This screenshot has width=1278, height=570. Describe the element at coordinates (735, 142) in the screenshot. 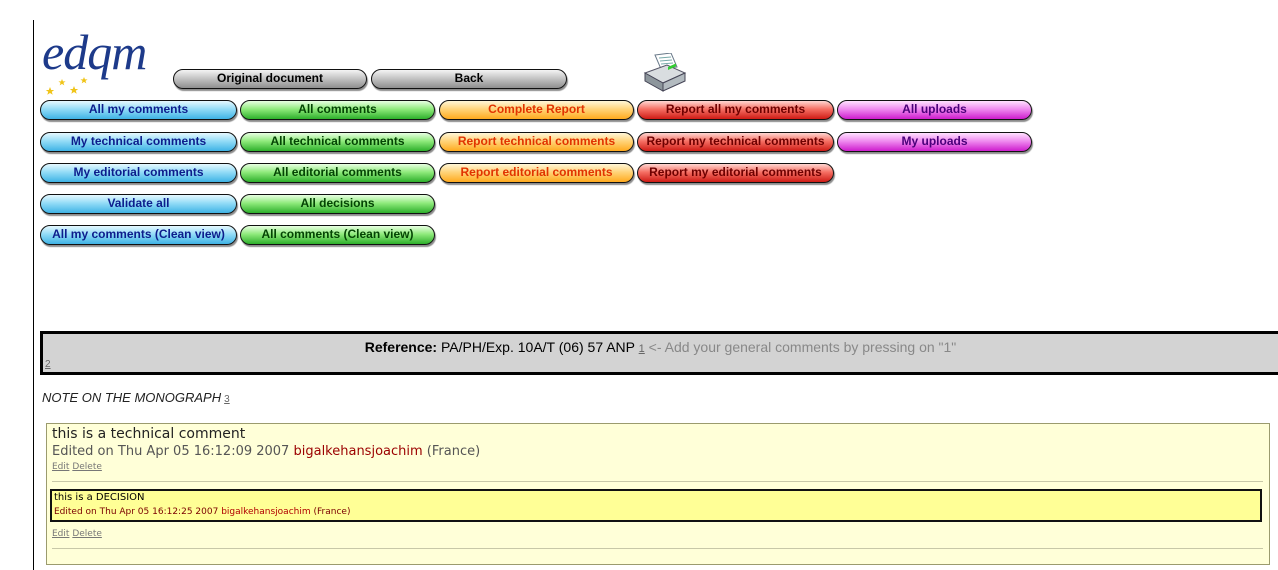

I see `report-my-technical-comments-button: Report my technical comments` at that location.